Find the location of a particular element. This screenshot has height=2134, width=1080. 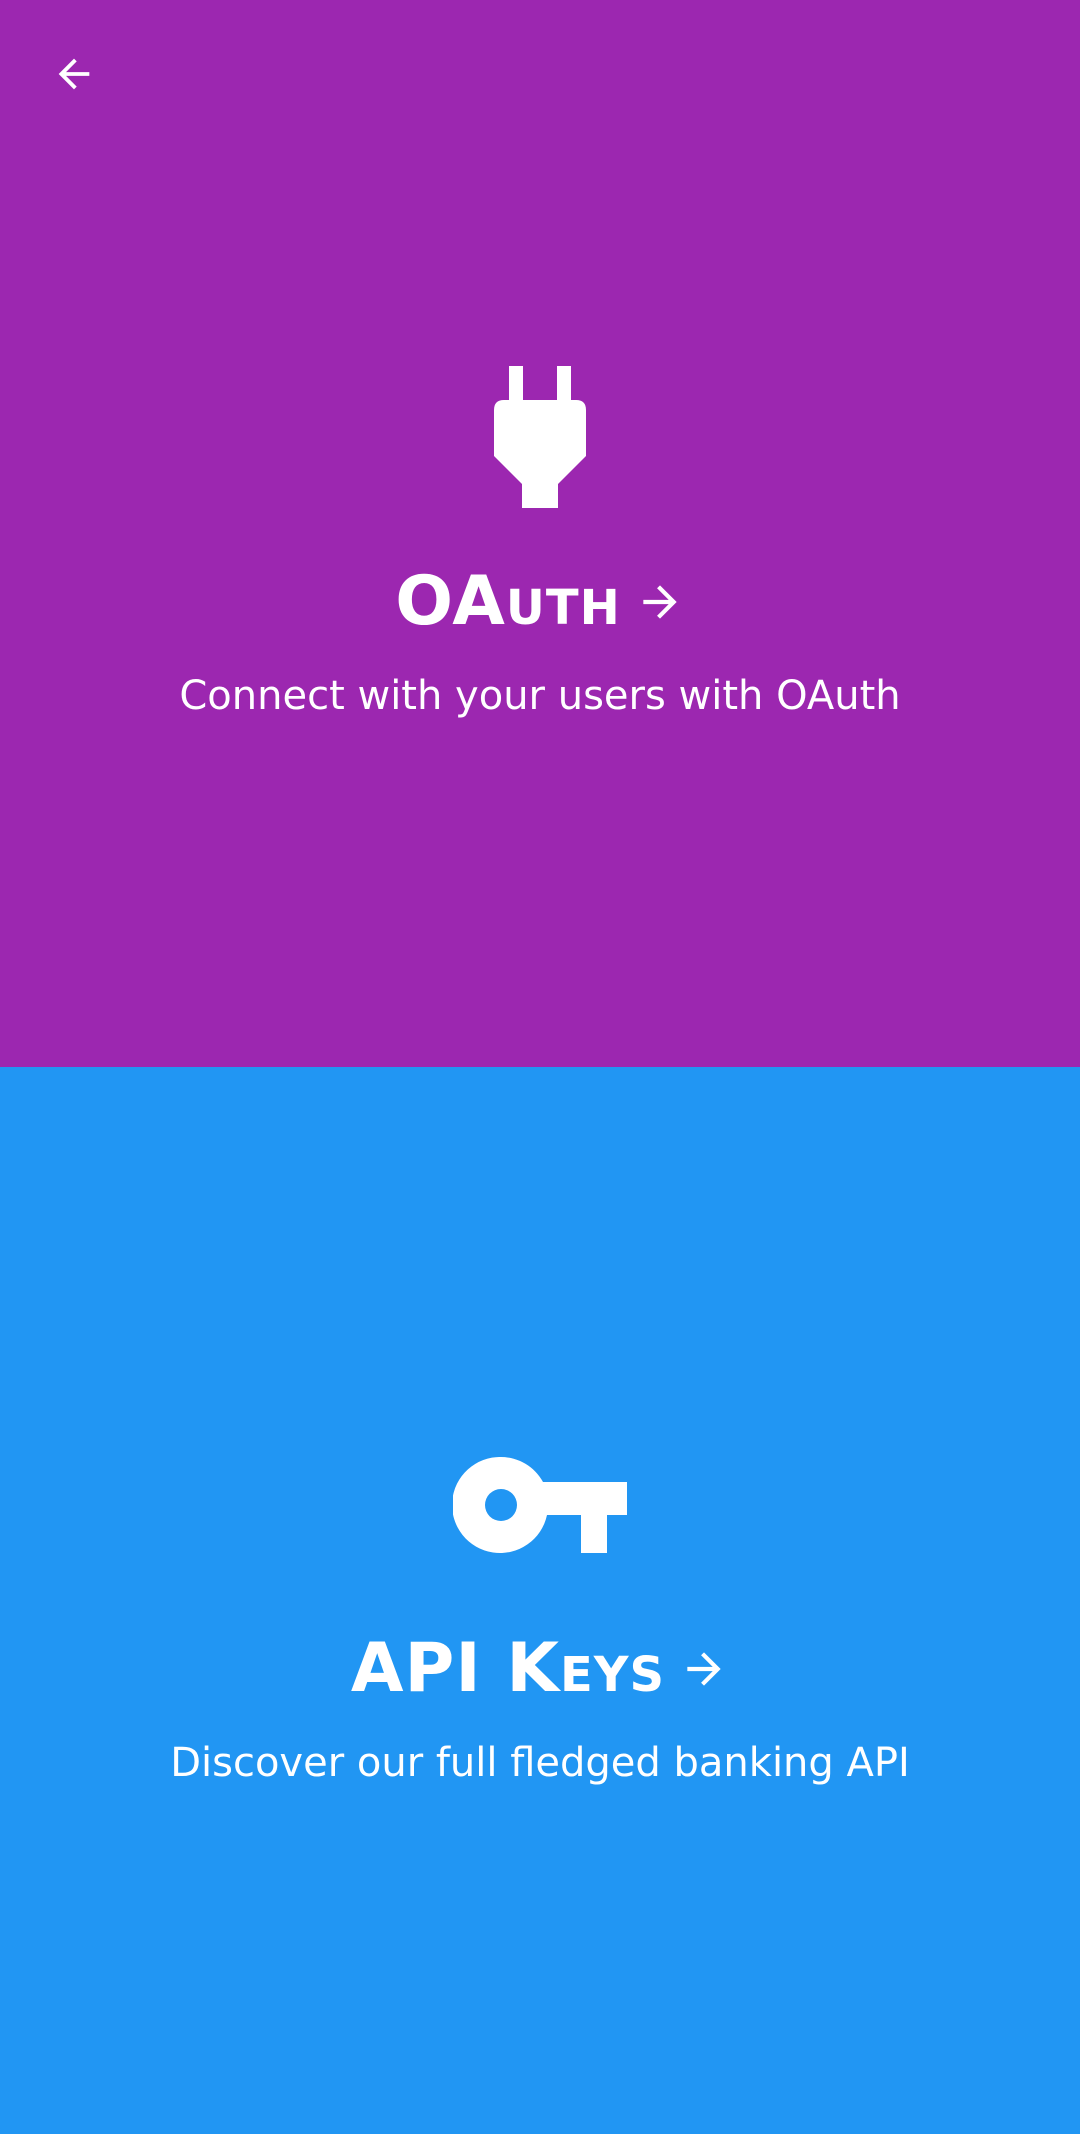

plug-icon-wrapper is located at coordinates (540, 437).